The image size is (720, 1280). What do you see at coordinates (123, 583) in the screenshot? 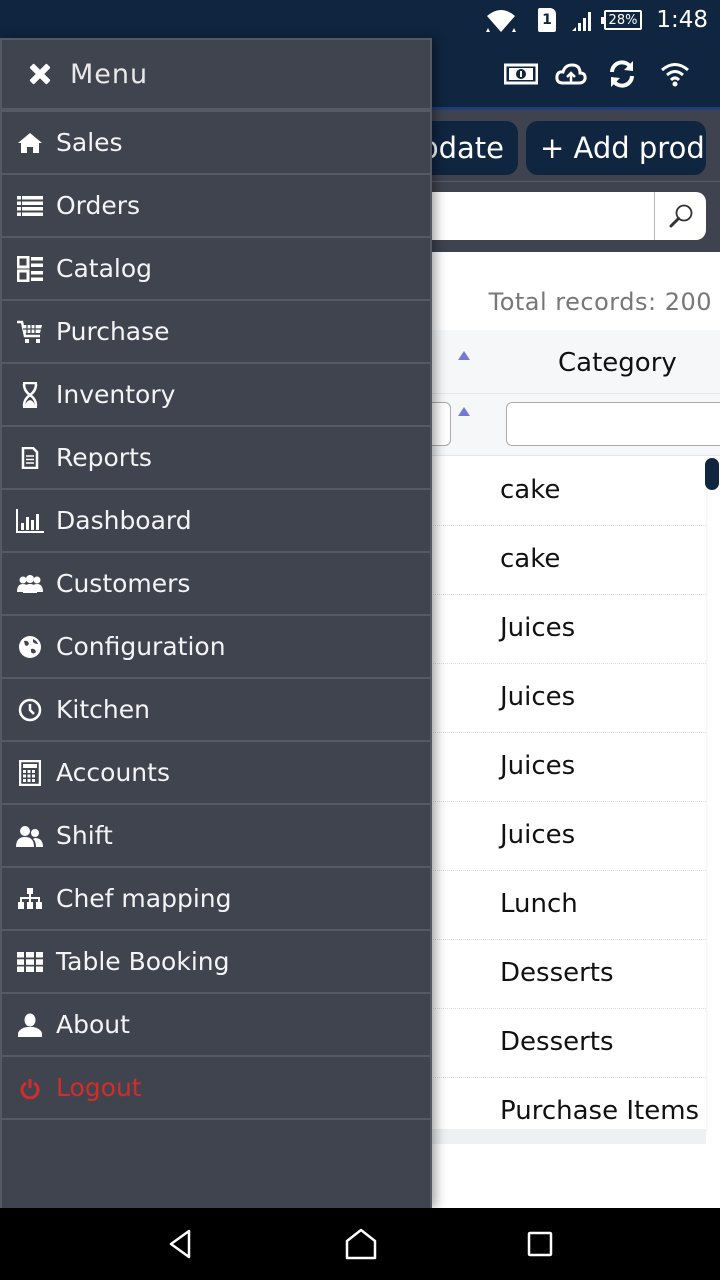
I see `menu-item-label: Customers` at bounding box center [123, 583].